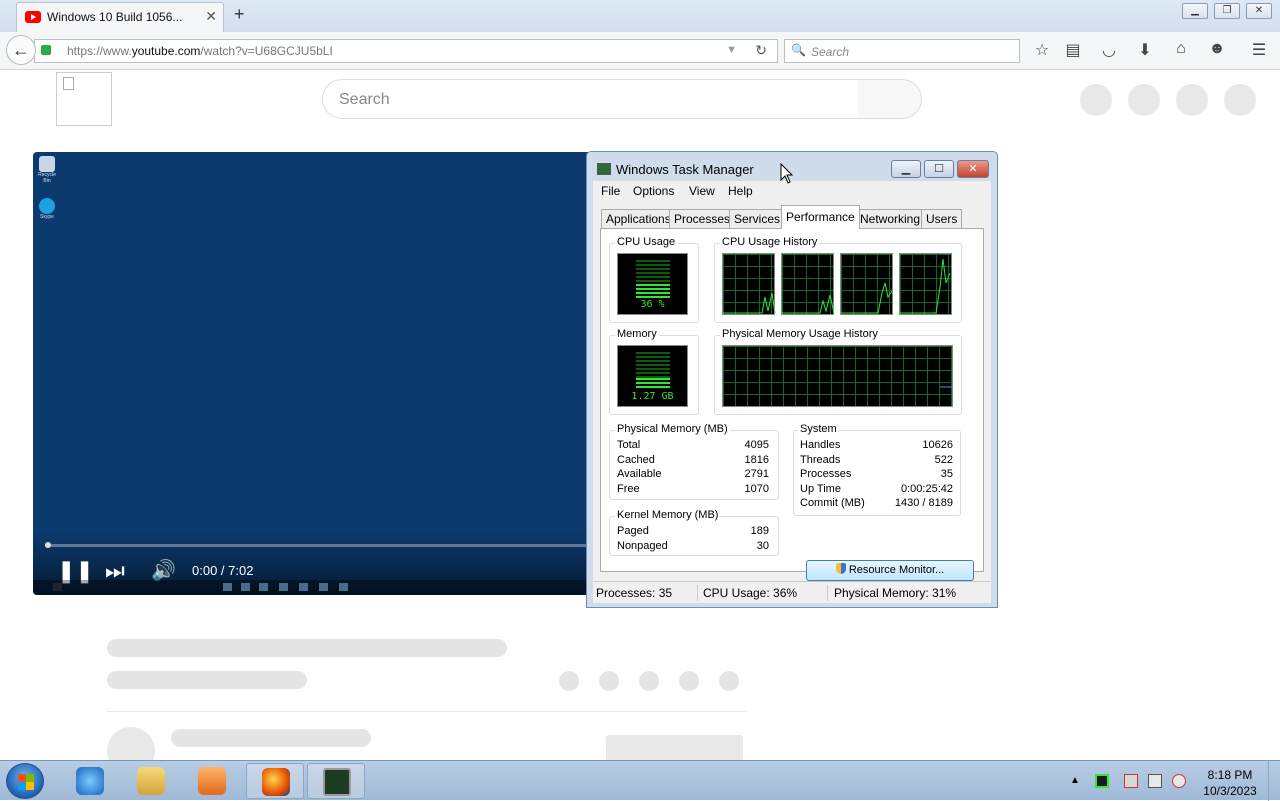 This screenshot has height=801, width=1280. I want to click on tm-maximize-button: ☐, so click(939, 169).